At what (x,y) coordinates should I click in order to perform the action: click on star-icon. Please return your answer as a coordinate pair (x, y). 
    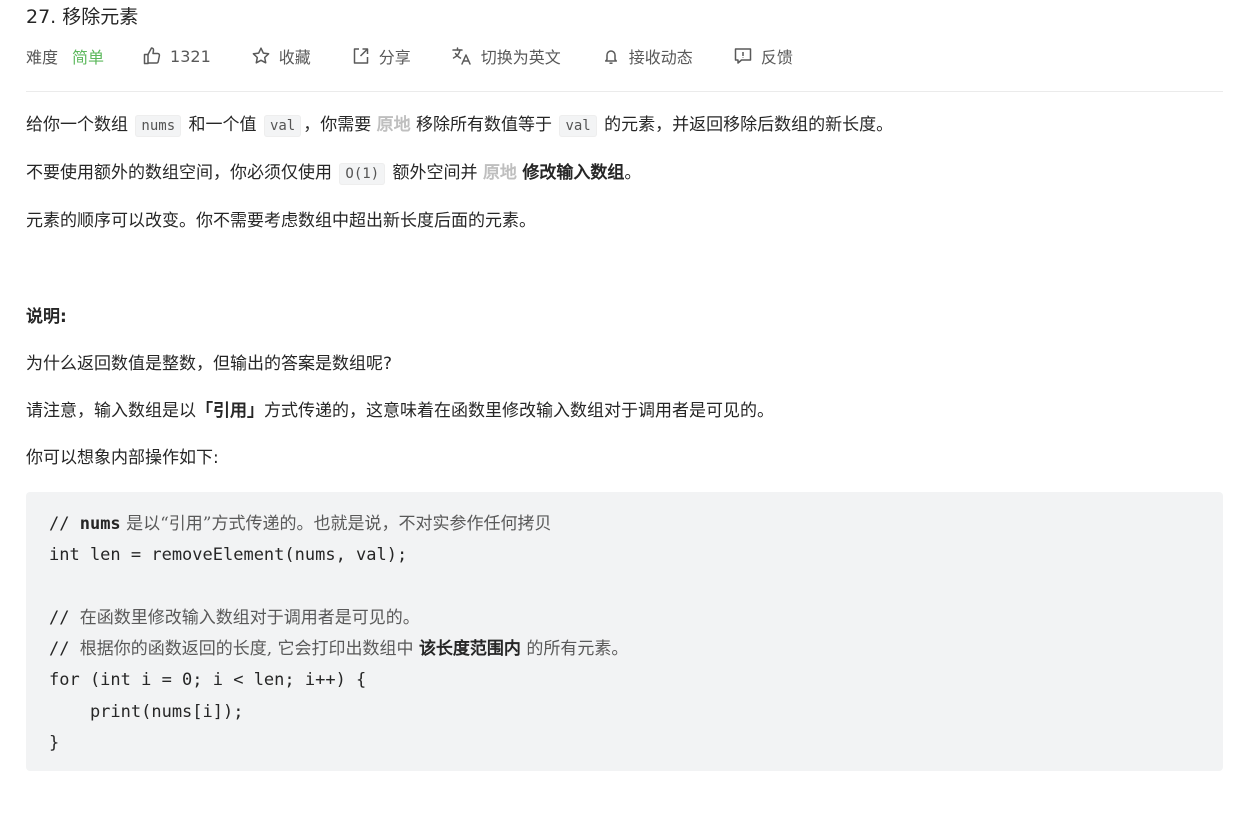
    Looking at the image, I should click on (261, 56).